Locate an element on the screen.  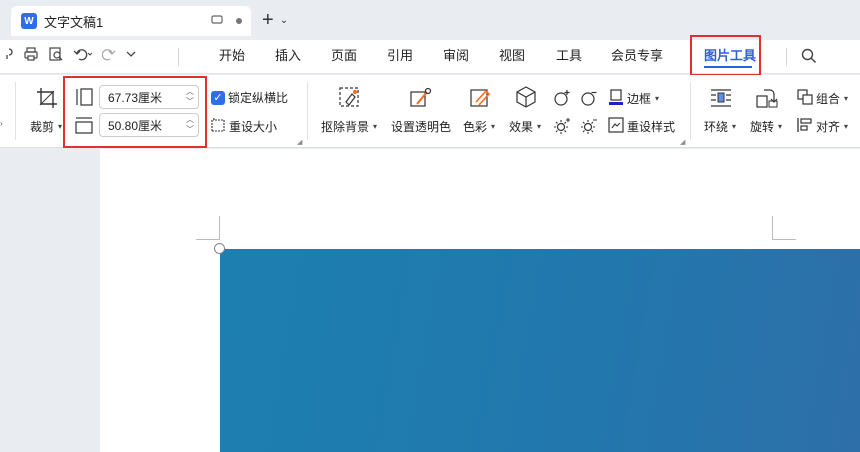
wrap-button: 环绕 ▾ is located at coordinates (720, 126).